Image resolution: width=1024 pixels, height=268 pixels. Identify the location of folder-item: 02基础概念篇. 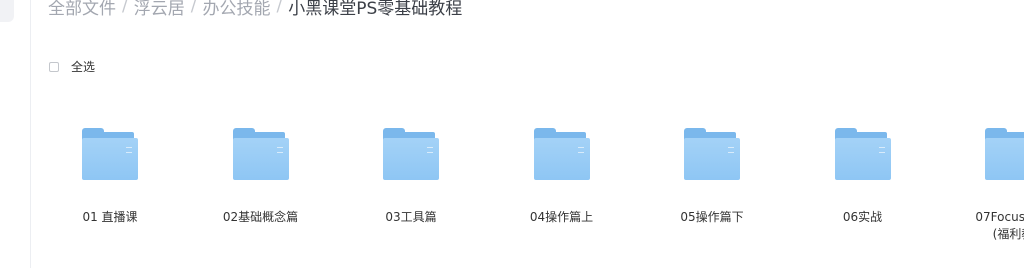
(261, 185).